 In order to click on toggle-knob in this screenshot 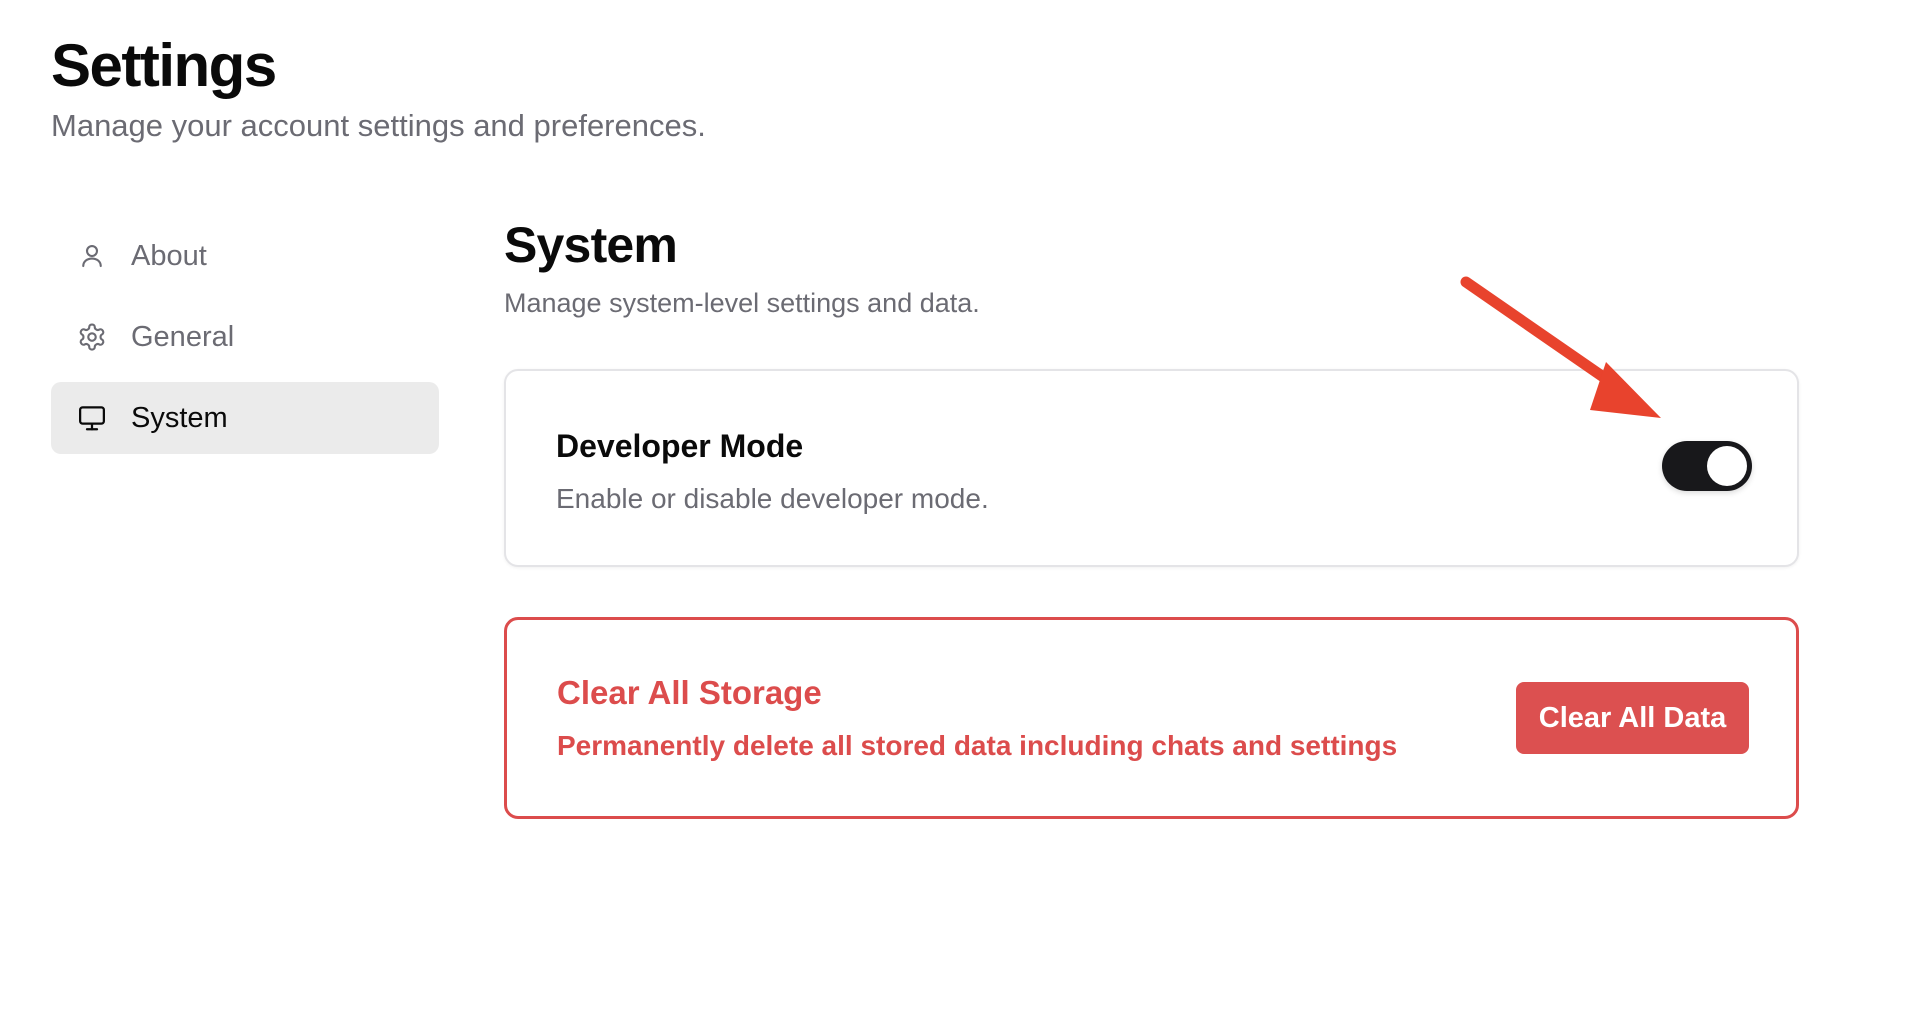, I will do `click(1727, 466)`.